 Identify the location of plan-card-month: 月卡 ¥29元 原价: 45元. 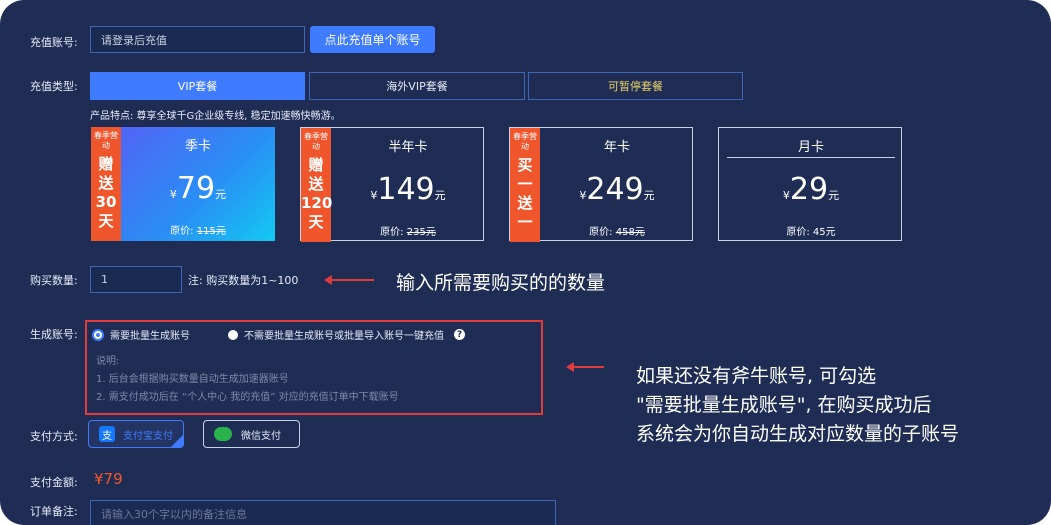
(810, 184).